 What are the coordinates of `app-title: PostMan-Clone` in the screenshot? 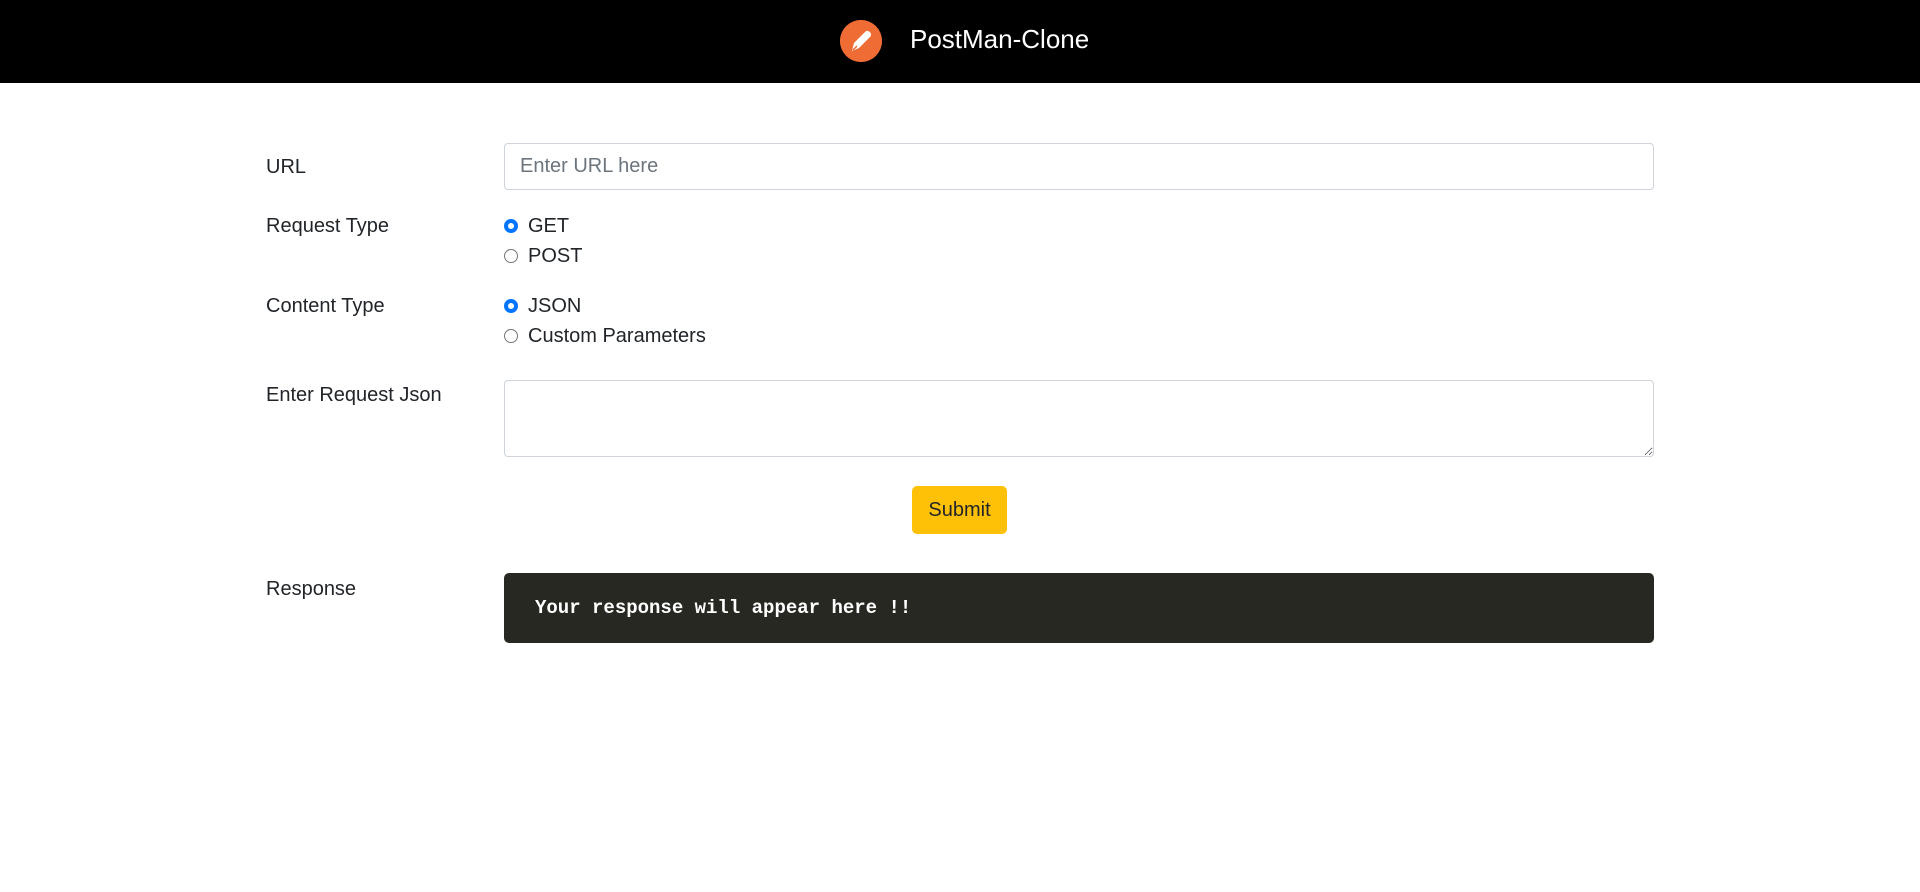 It's located at (1000, 39).